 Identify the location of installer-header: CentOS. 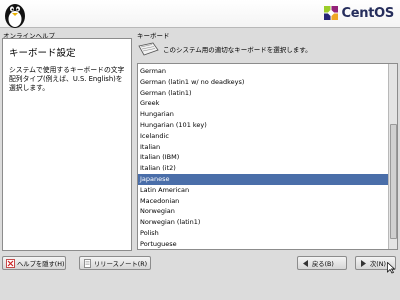
(200, 14).